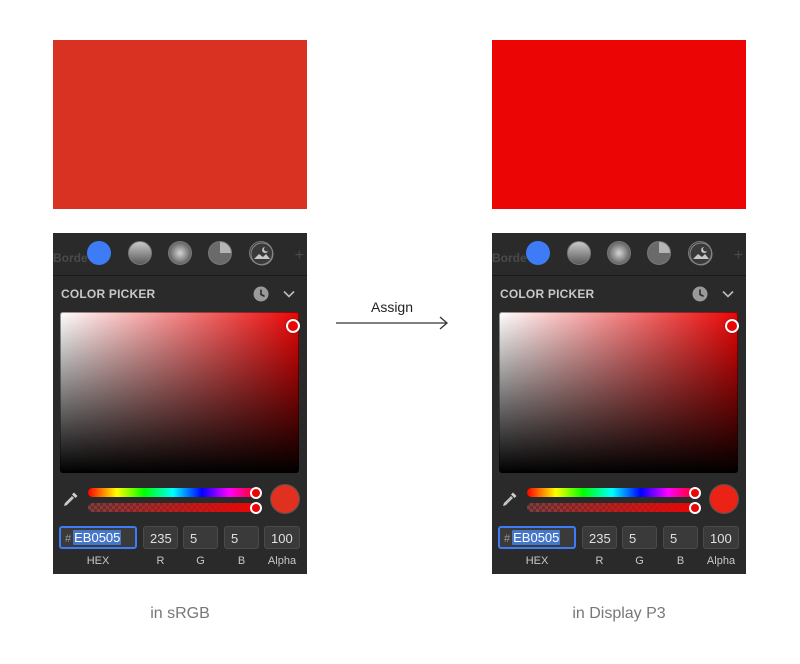  Describe the element at coordinates (392, 323) in the screenshot. I see `right-arrow-icon` at that location.